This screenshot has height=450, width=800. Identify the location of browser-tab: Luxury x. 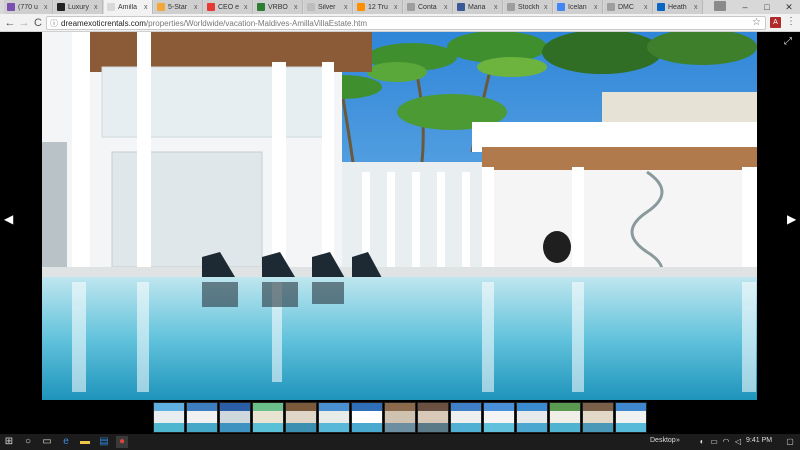
(78, 7).